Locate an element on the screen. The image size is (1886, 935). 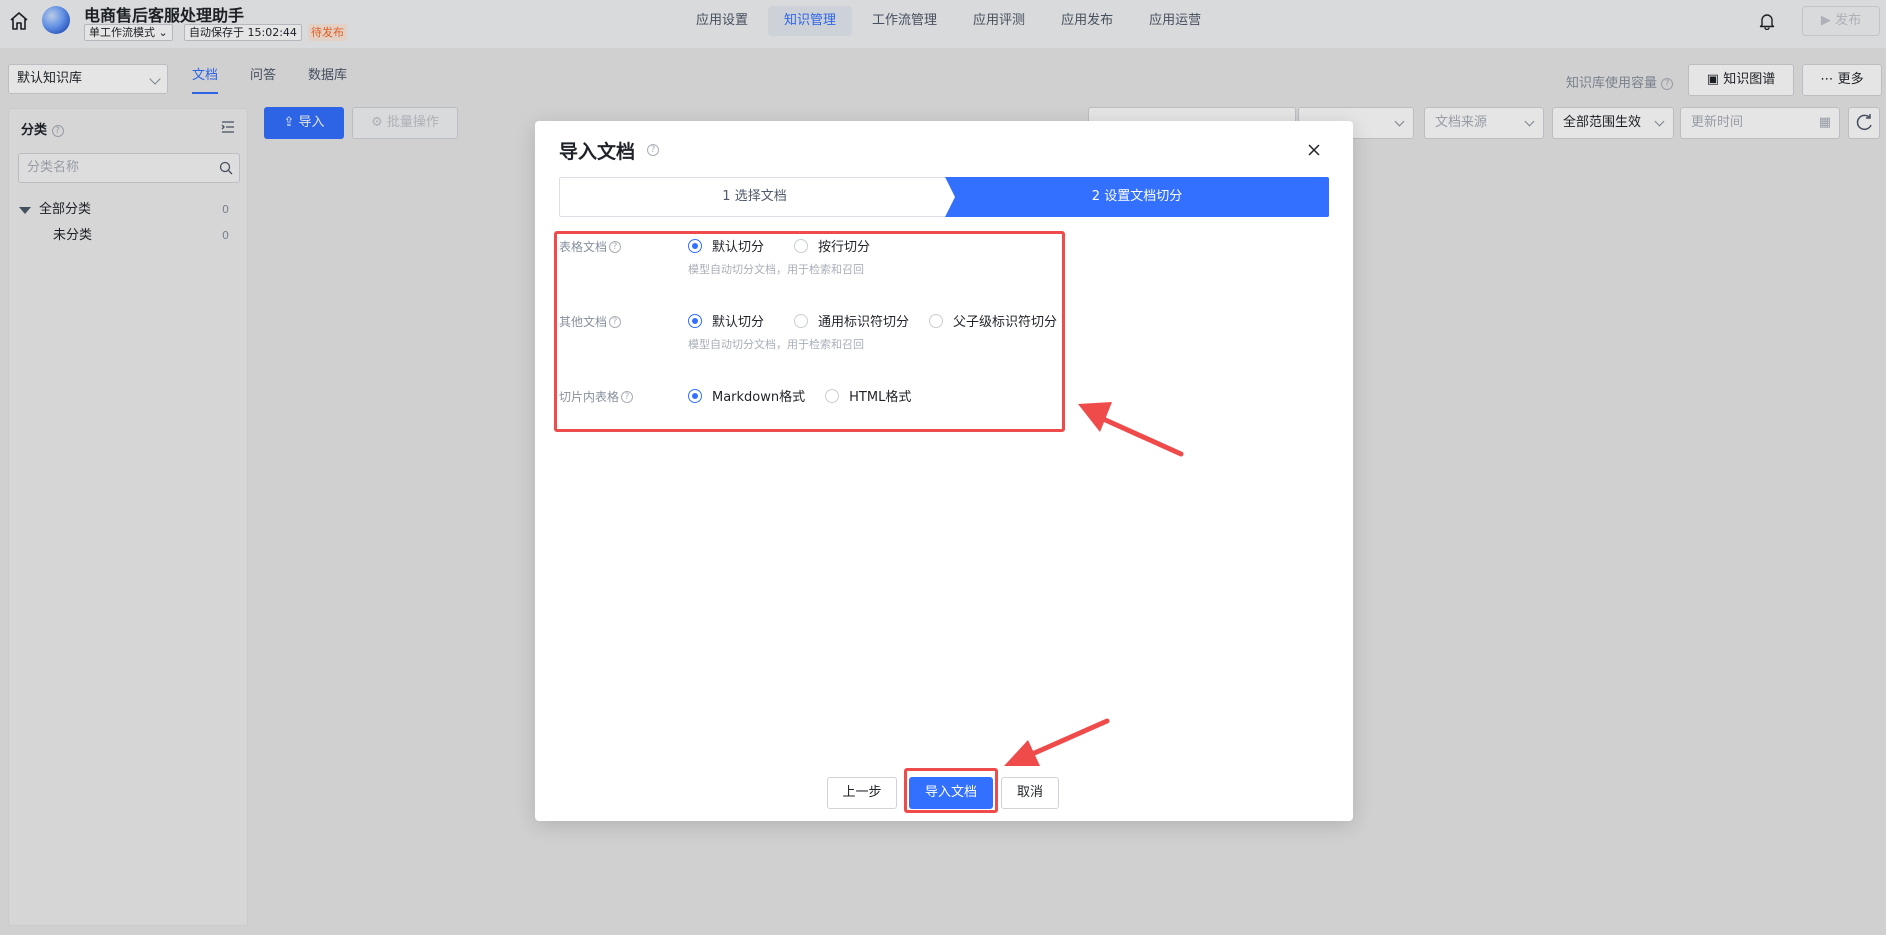
radio-row-split: 按行切分 is located at coordinates (832, 245).